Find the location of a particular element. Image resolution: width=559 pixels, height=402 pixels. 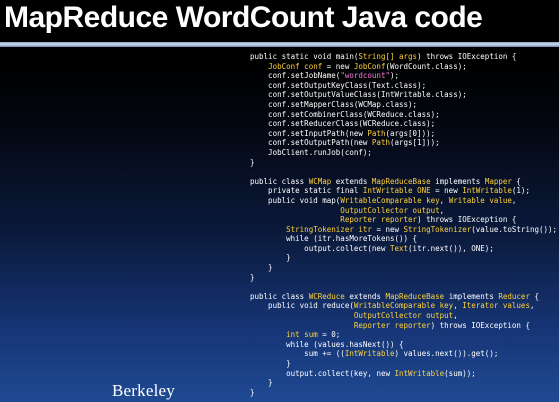

code-token: OutputCollector output is located at coordinates (345, 210).